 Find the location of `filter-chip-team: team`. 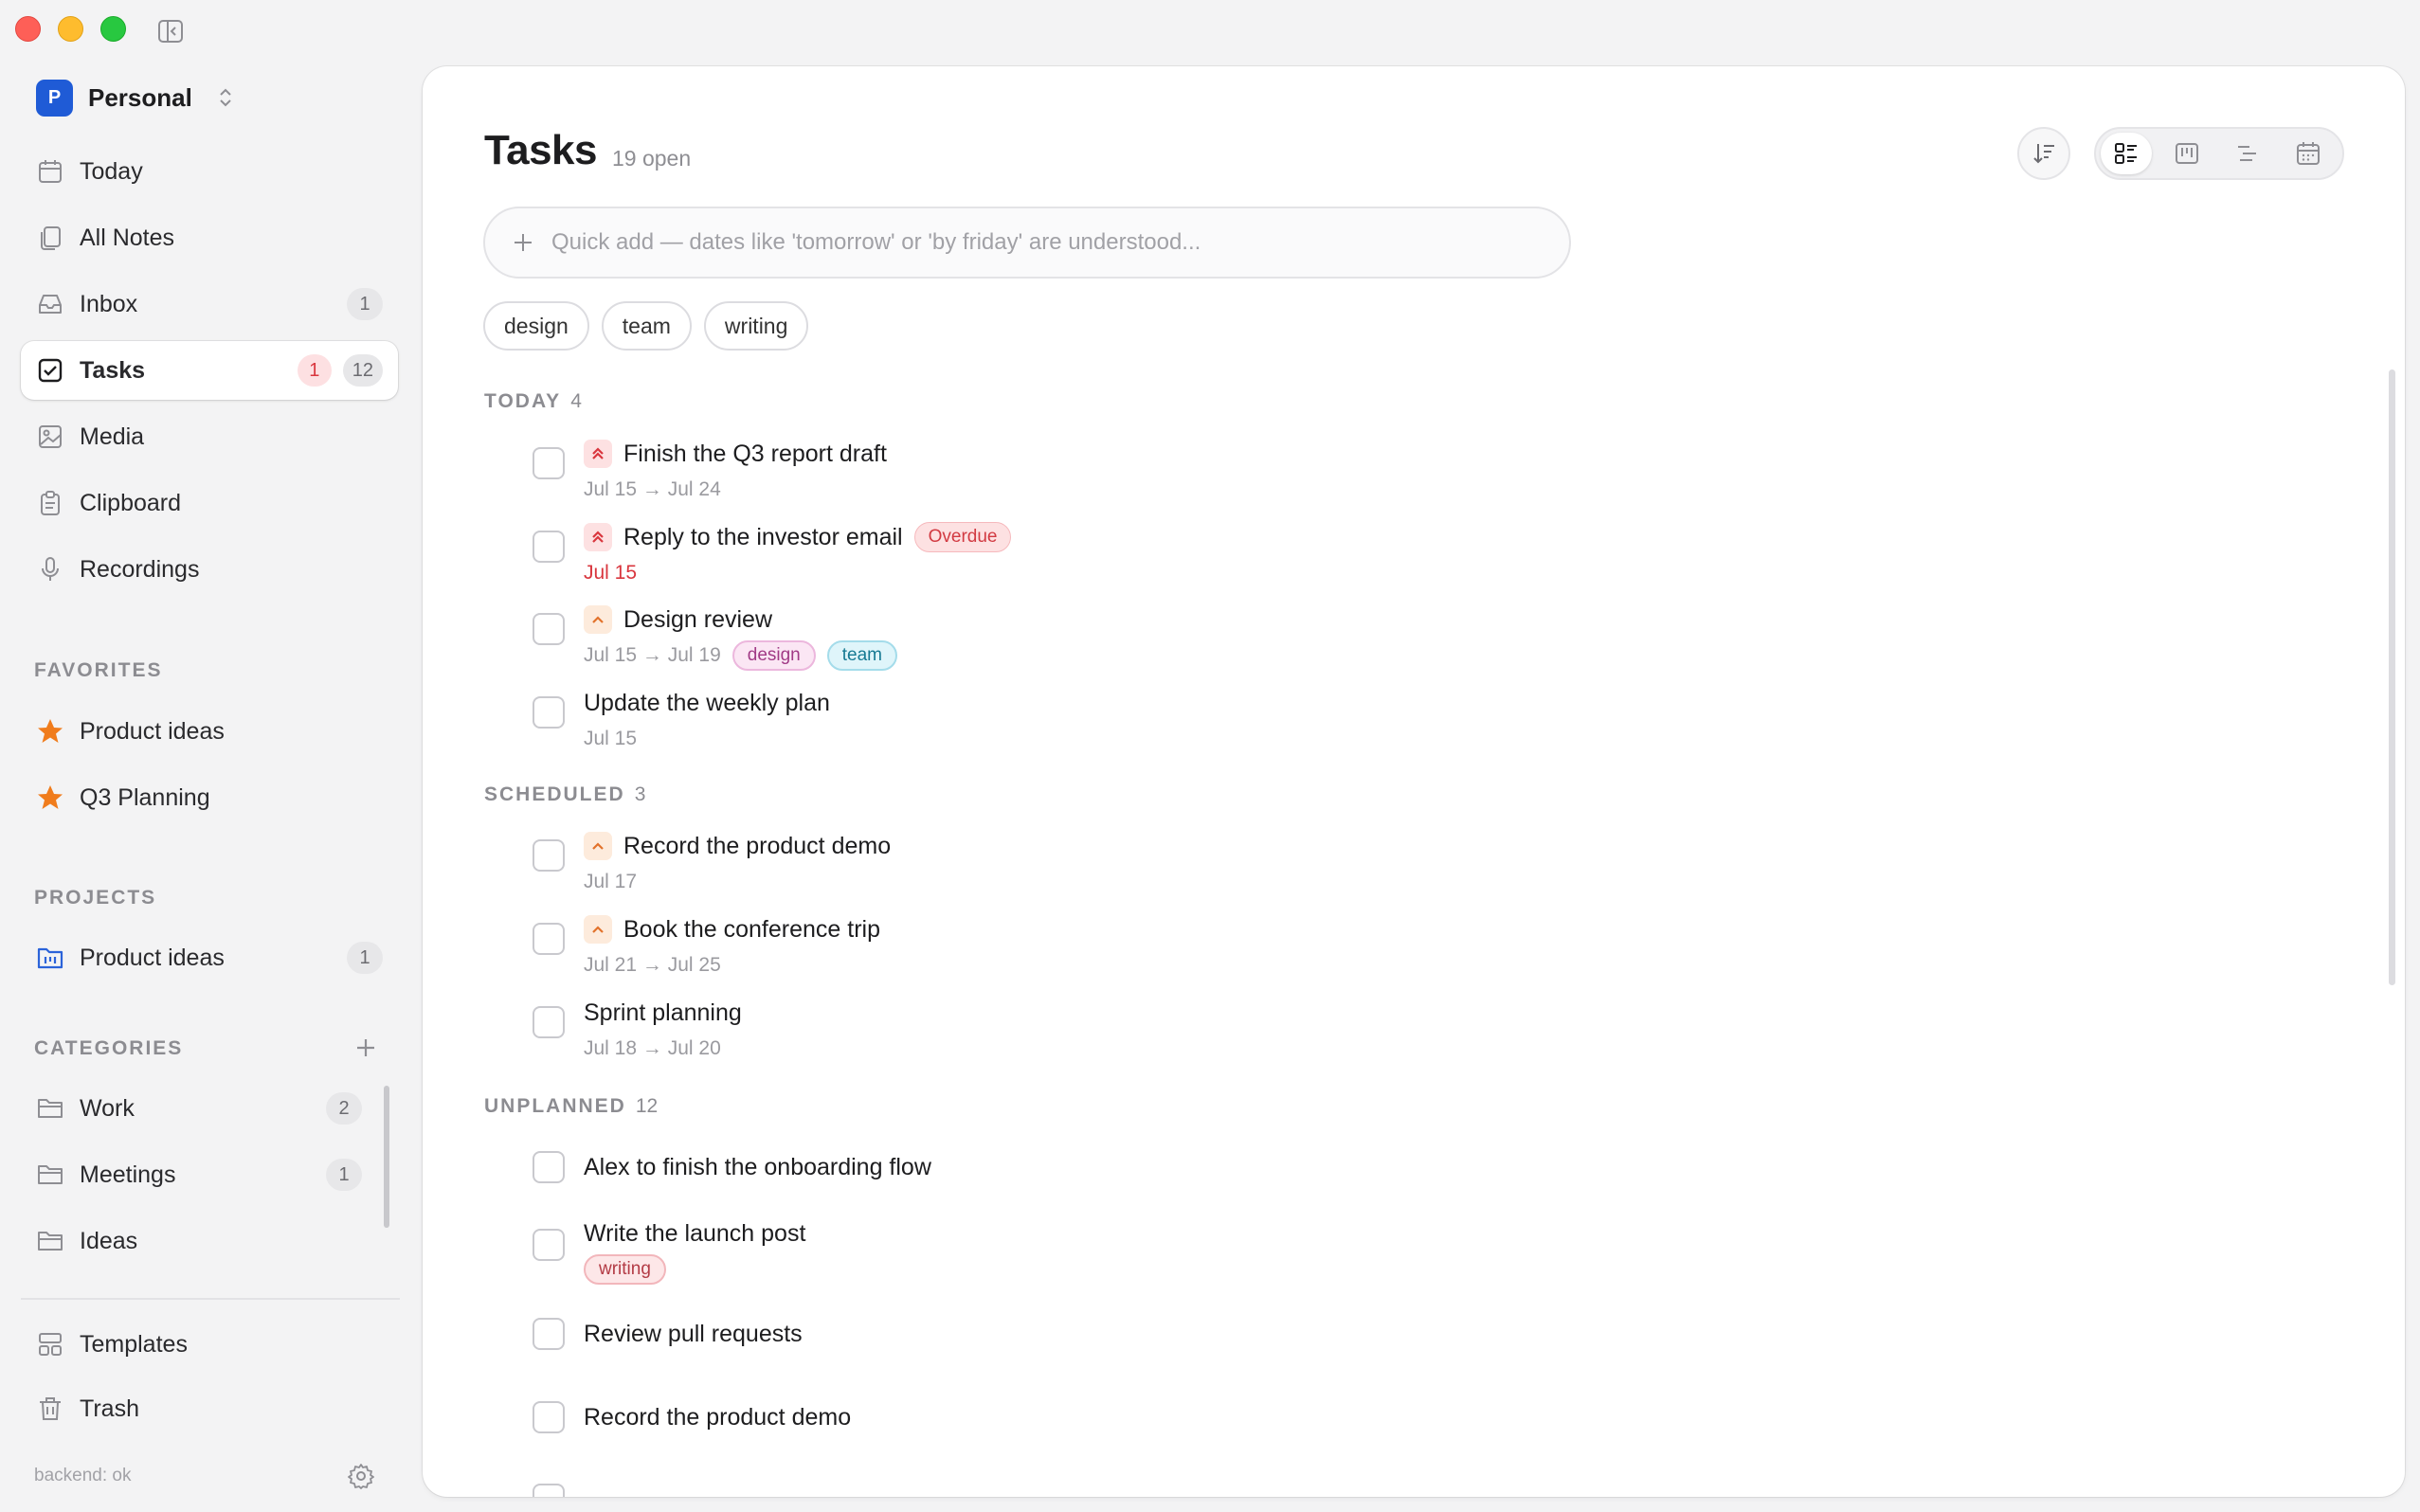

filter-chip-team: team is located at coordinates (646, 326).